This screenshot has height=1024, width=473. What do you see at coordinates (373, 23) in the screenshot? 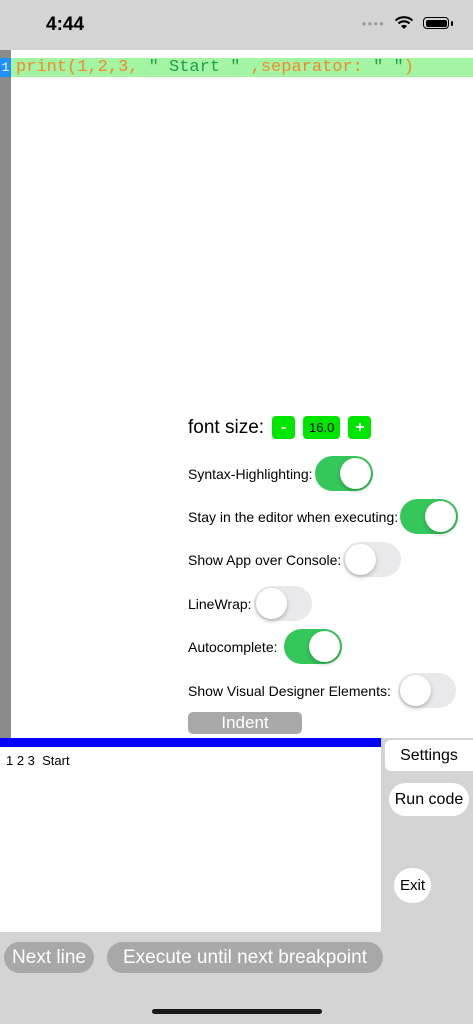
I see `signal-dots-icon: ●●●●` at bounding box center [373, 23].